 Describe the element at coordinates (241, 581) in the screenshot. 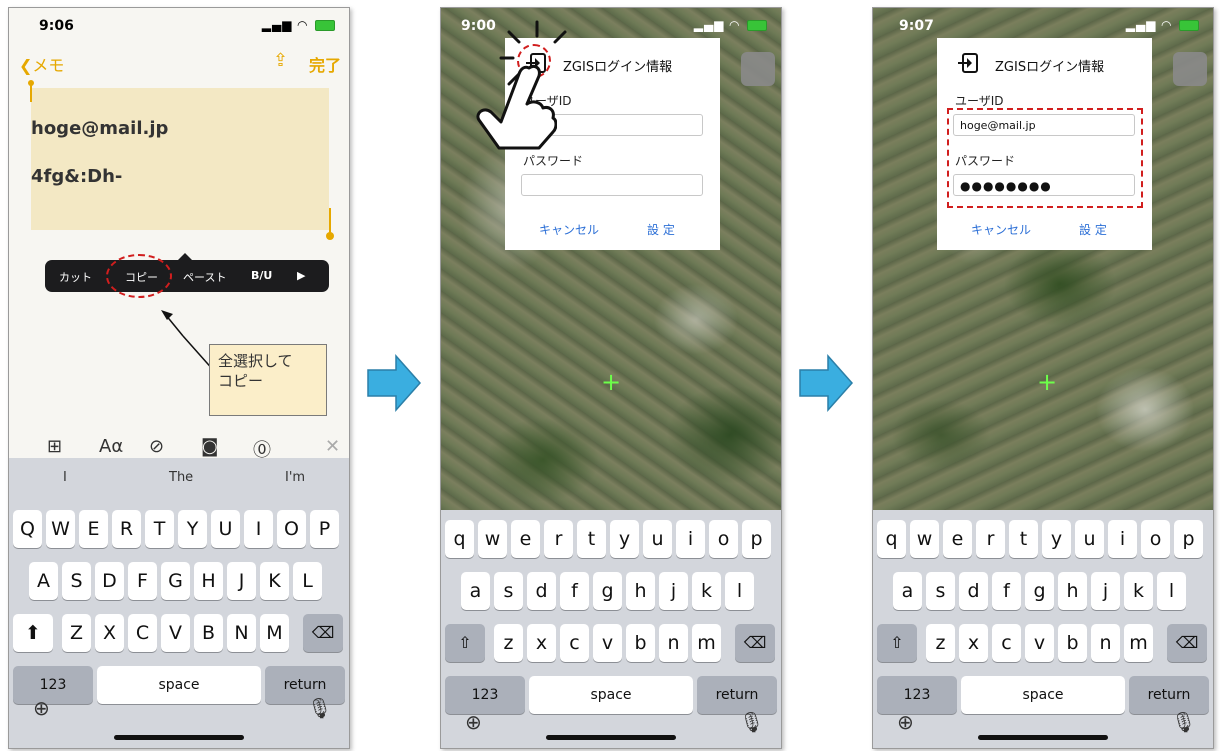

I see `key-j: J` at that location.